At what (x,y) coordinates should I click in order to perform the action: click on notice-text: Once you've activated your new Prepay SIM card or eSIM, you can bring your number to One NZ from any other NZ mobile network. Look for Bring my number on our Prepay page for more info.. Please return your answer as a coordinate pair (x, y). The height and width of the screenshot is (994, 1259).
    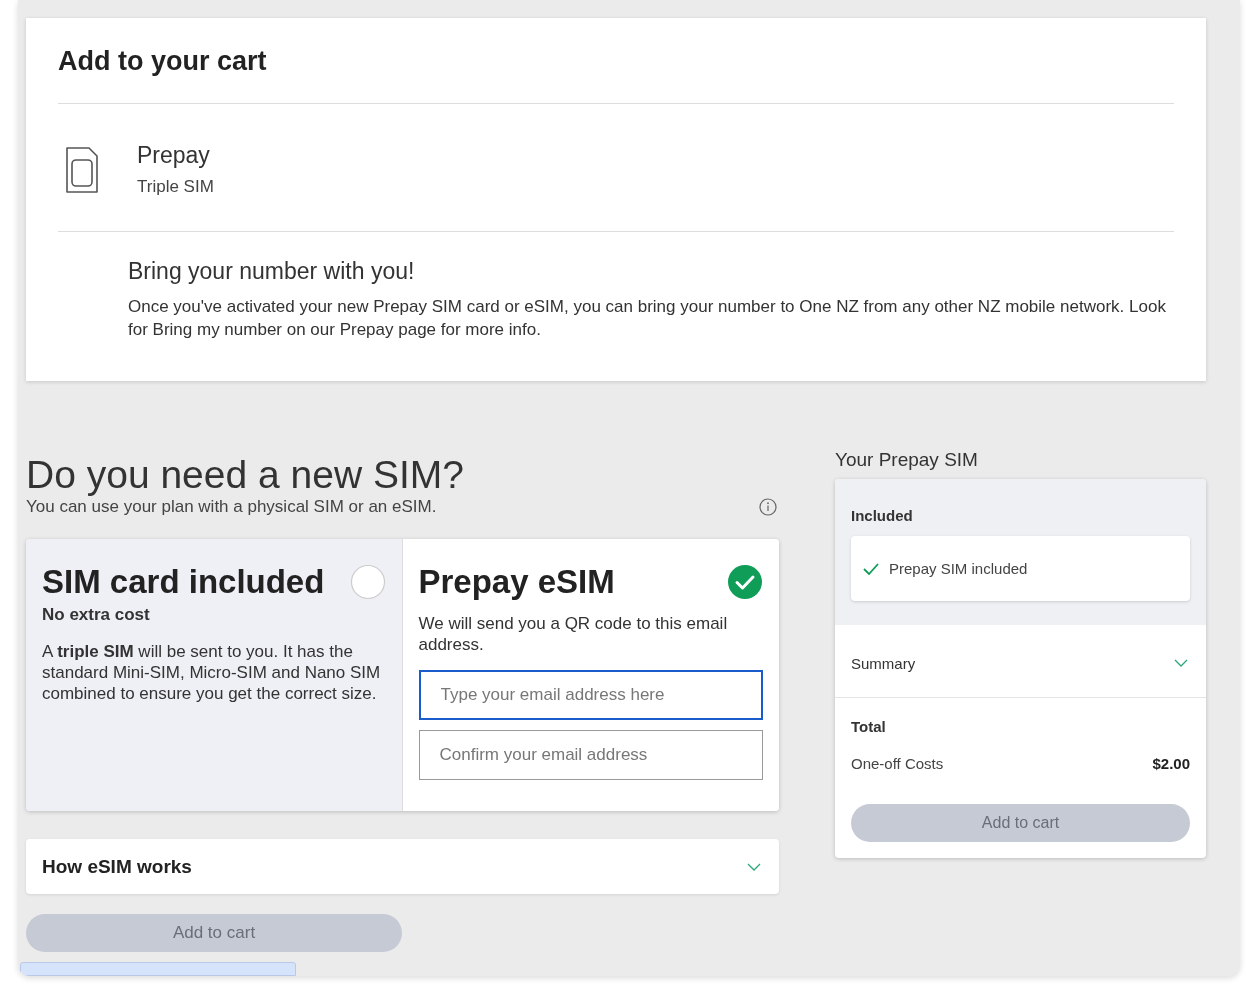
    Looking at the image, I should click on (647, 318).